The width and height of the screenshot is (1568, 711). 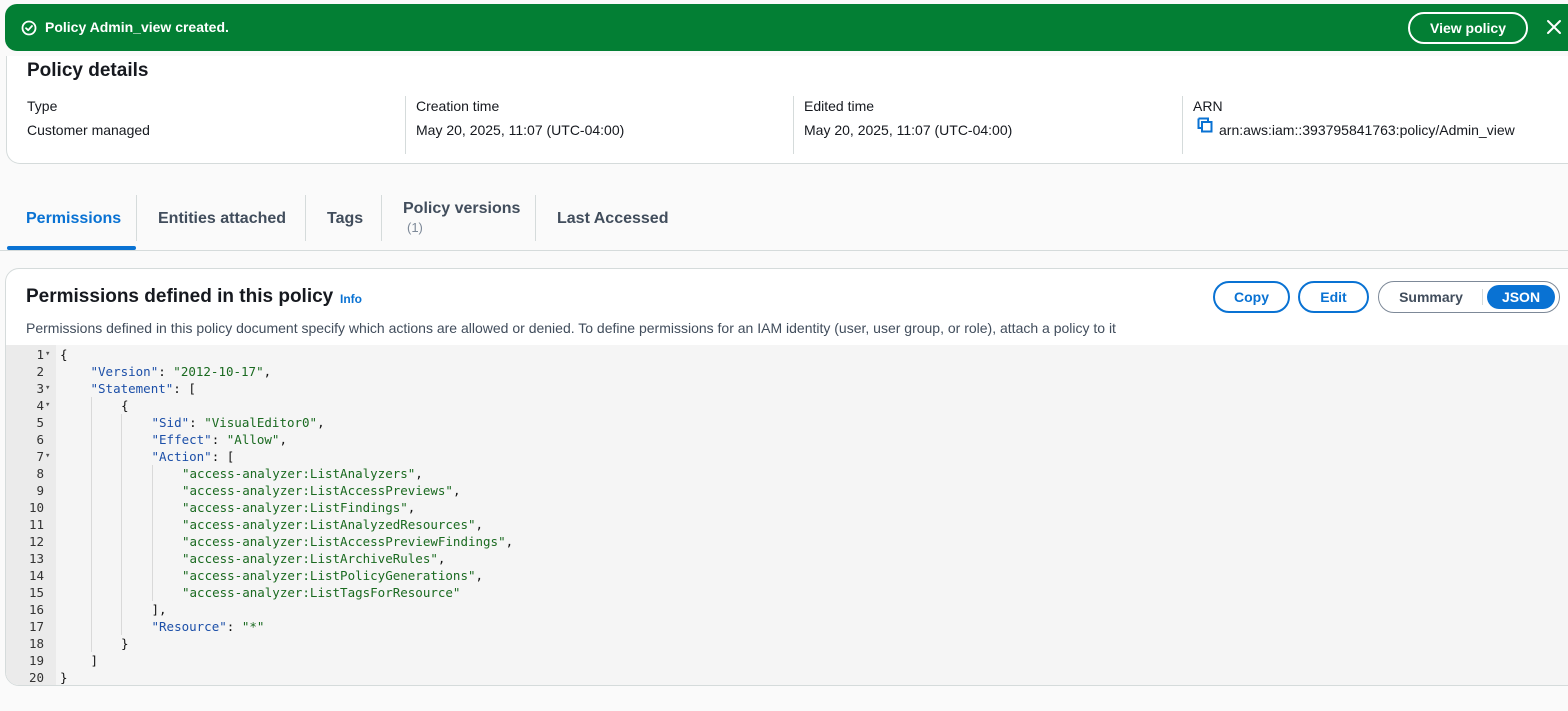 What do you see at coordinates (40, 405) in the screenshot?
I see `line-number: 4` at bounding box center [40, 405].